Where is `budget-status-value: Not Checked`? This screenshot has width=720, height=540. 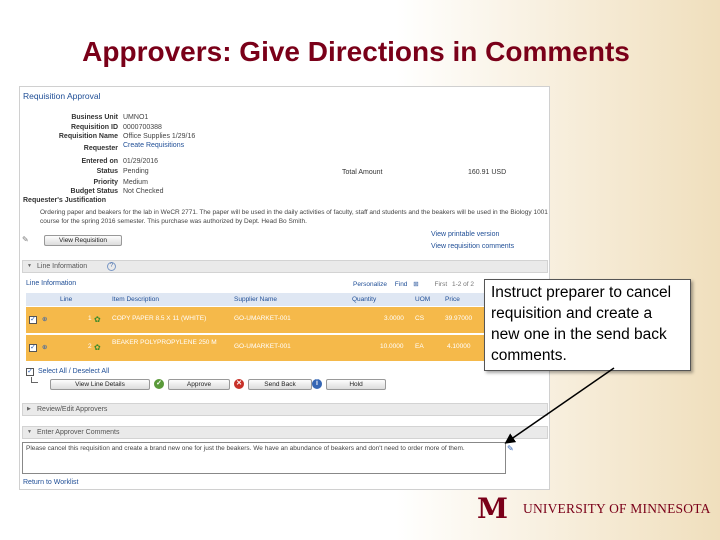 budget-status-value: Not Checked is located at coordinates (143, 191).